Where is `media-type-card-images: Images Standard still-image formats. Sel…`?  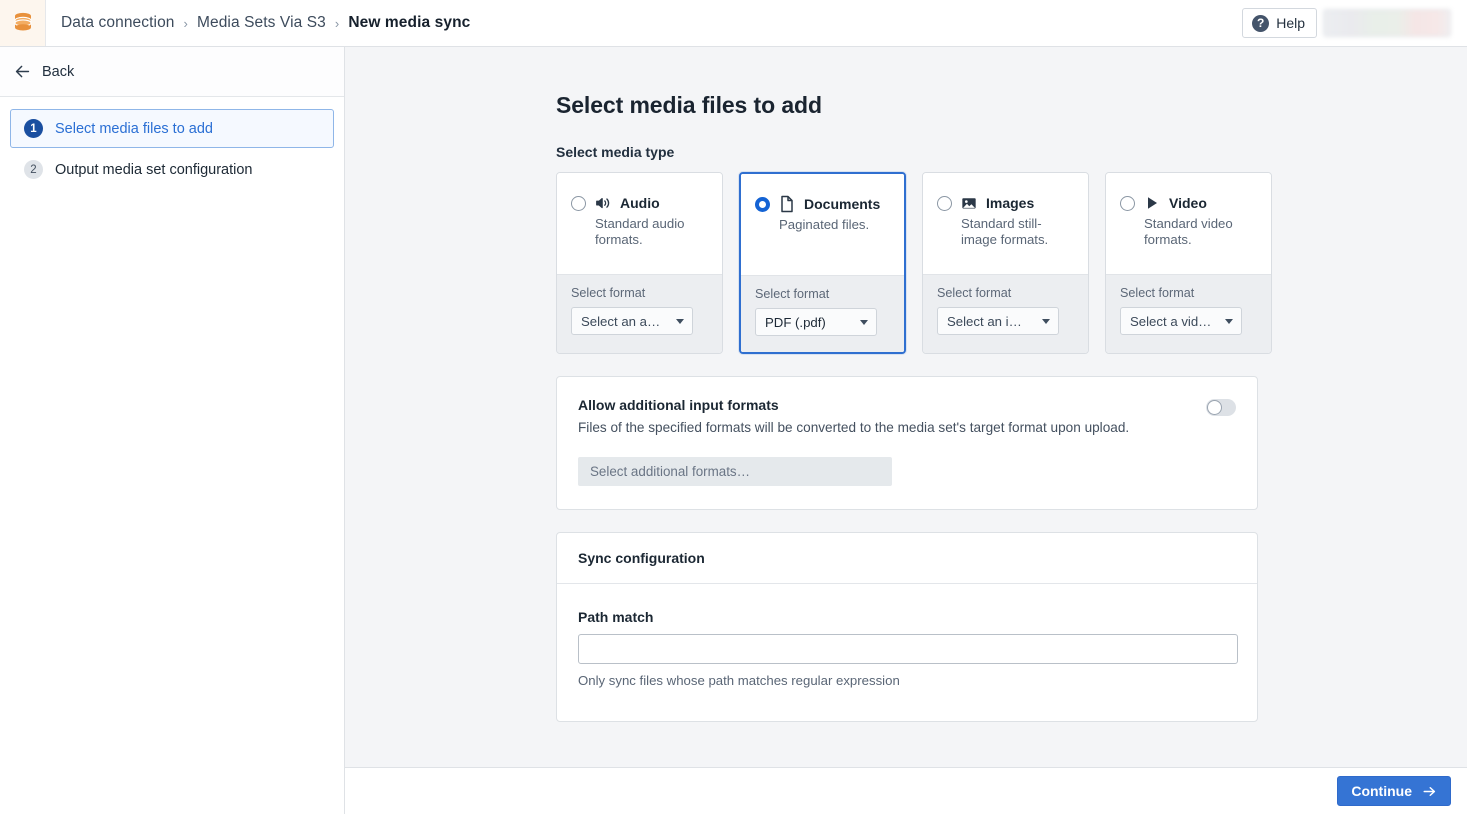
media-type-card-images: Images Standard still-image formats. Sel… is located at coordinates (1005, 263).